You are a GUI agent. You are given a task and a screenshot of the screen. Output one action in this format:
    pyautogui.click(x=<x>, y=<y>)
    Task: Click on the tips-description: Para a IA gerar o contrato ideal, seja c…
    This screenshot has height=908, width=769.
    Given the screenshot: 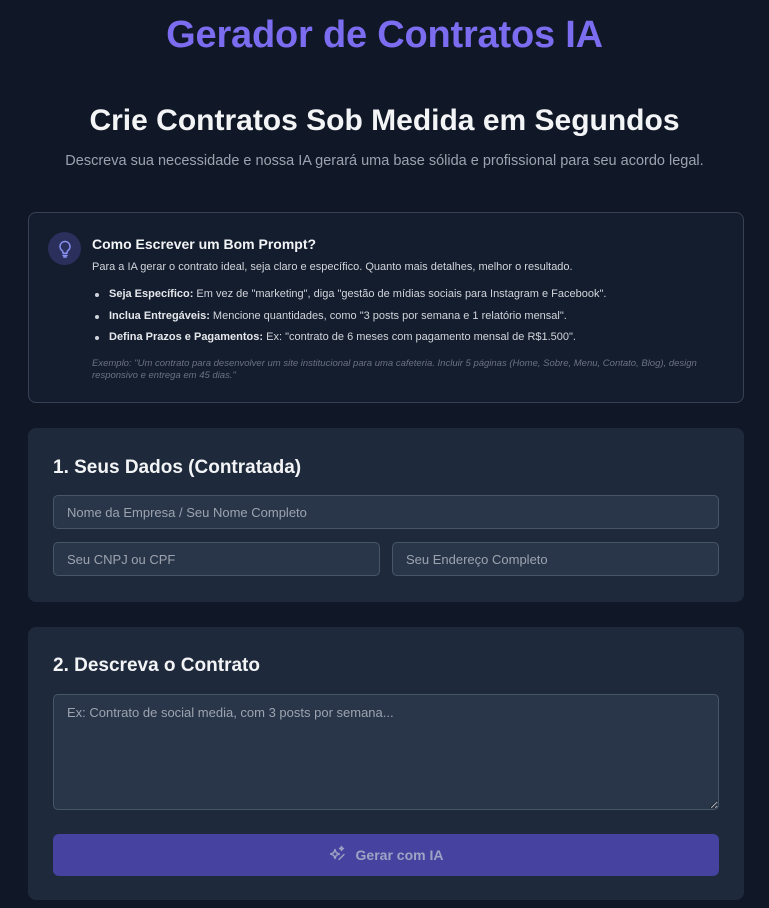 What is the action you would take?
    pyautogui.click(x=332, y=267)
    